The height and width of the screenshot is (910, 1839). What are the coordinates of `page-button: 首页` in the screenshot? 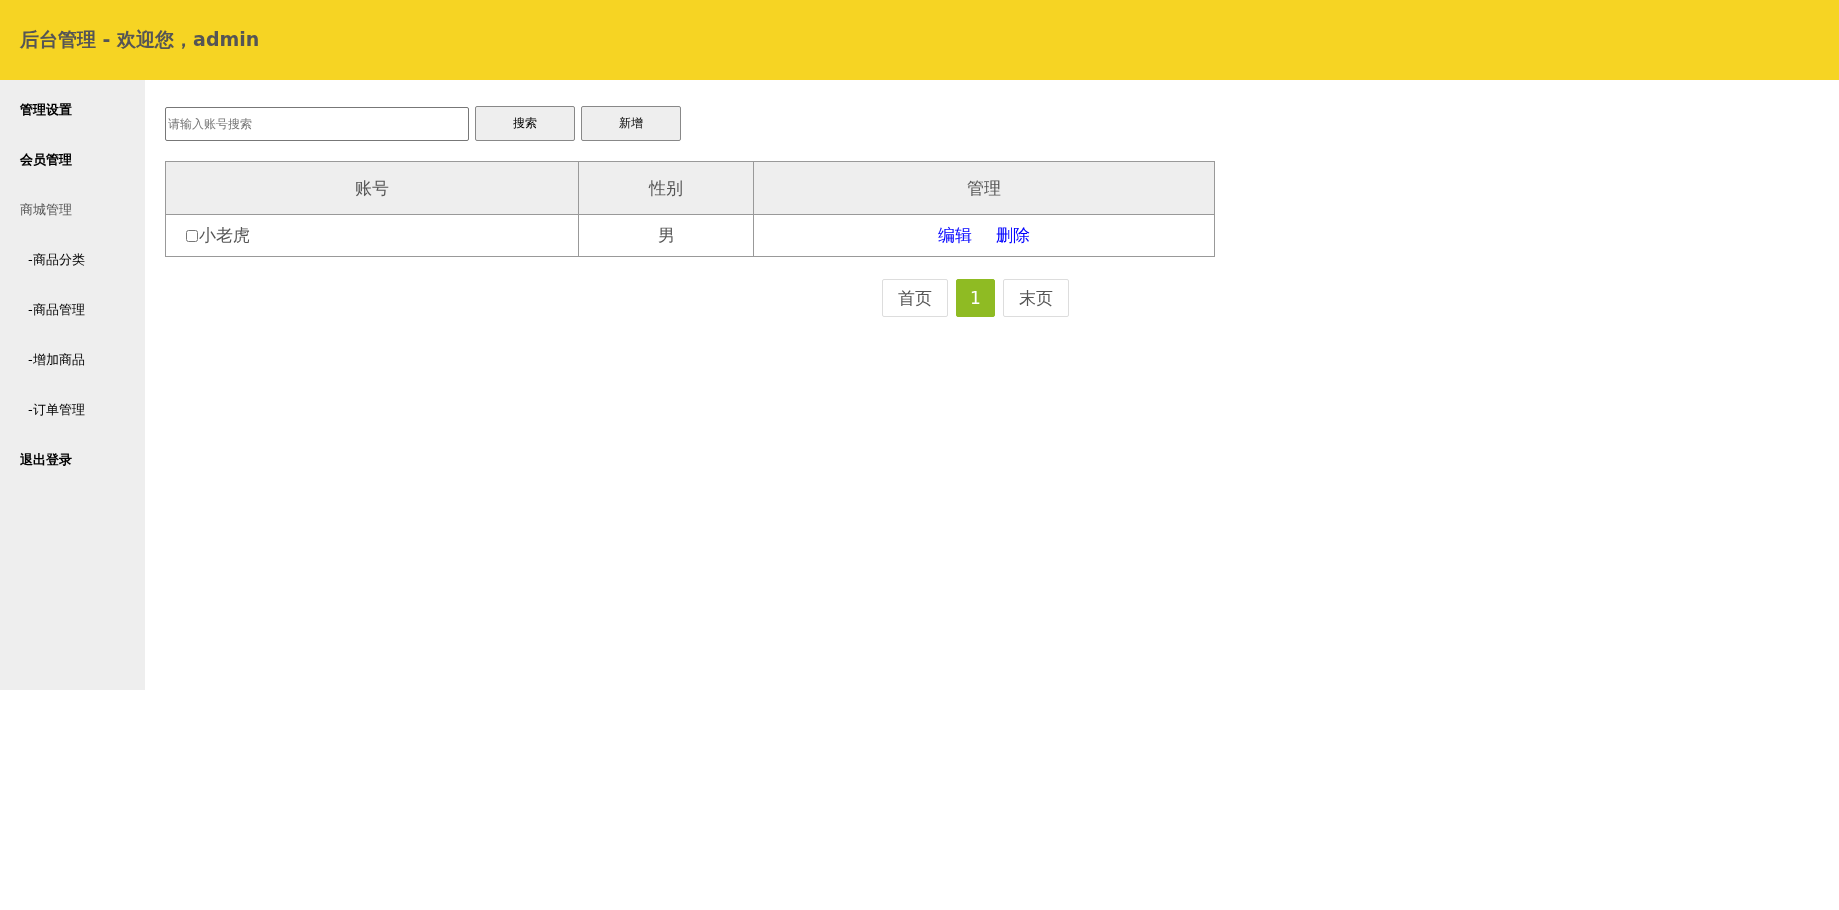 It's located at (915, 298).